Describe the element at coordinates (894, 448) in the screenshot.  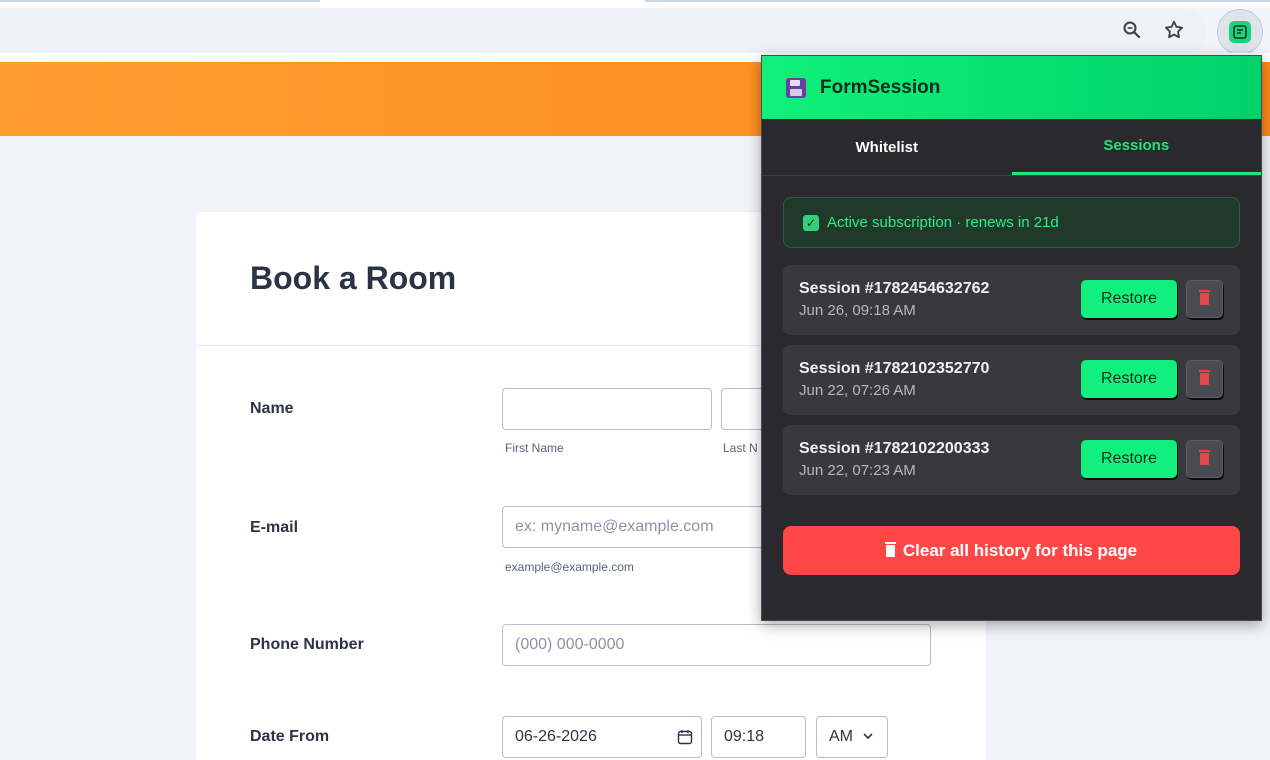
I see `session-name: Session #1782102200333` at that location.